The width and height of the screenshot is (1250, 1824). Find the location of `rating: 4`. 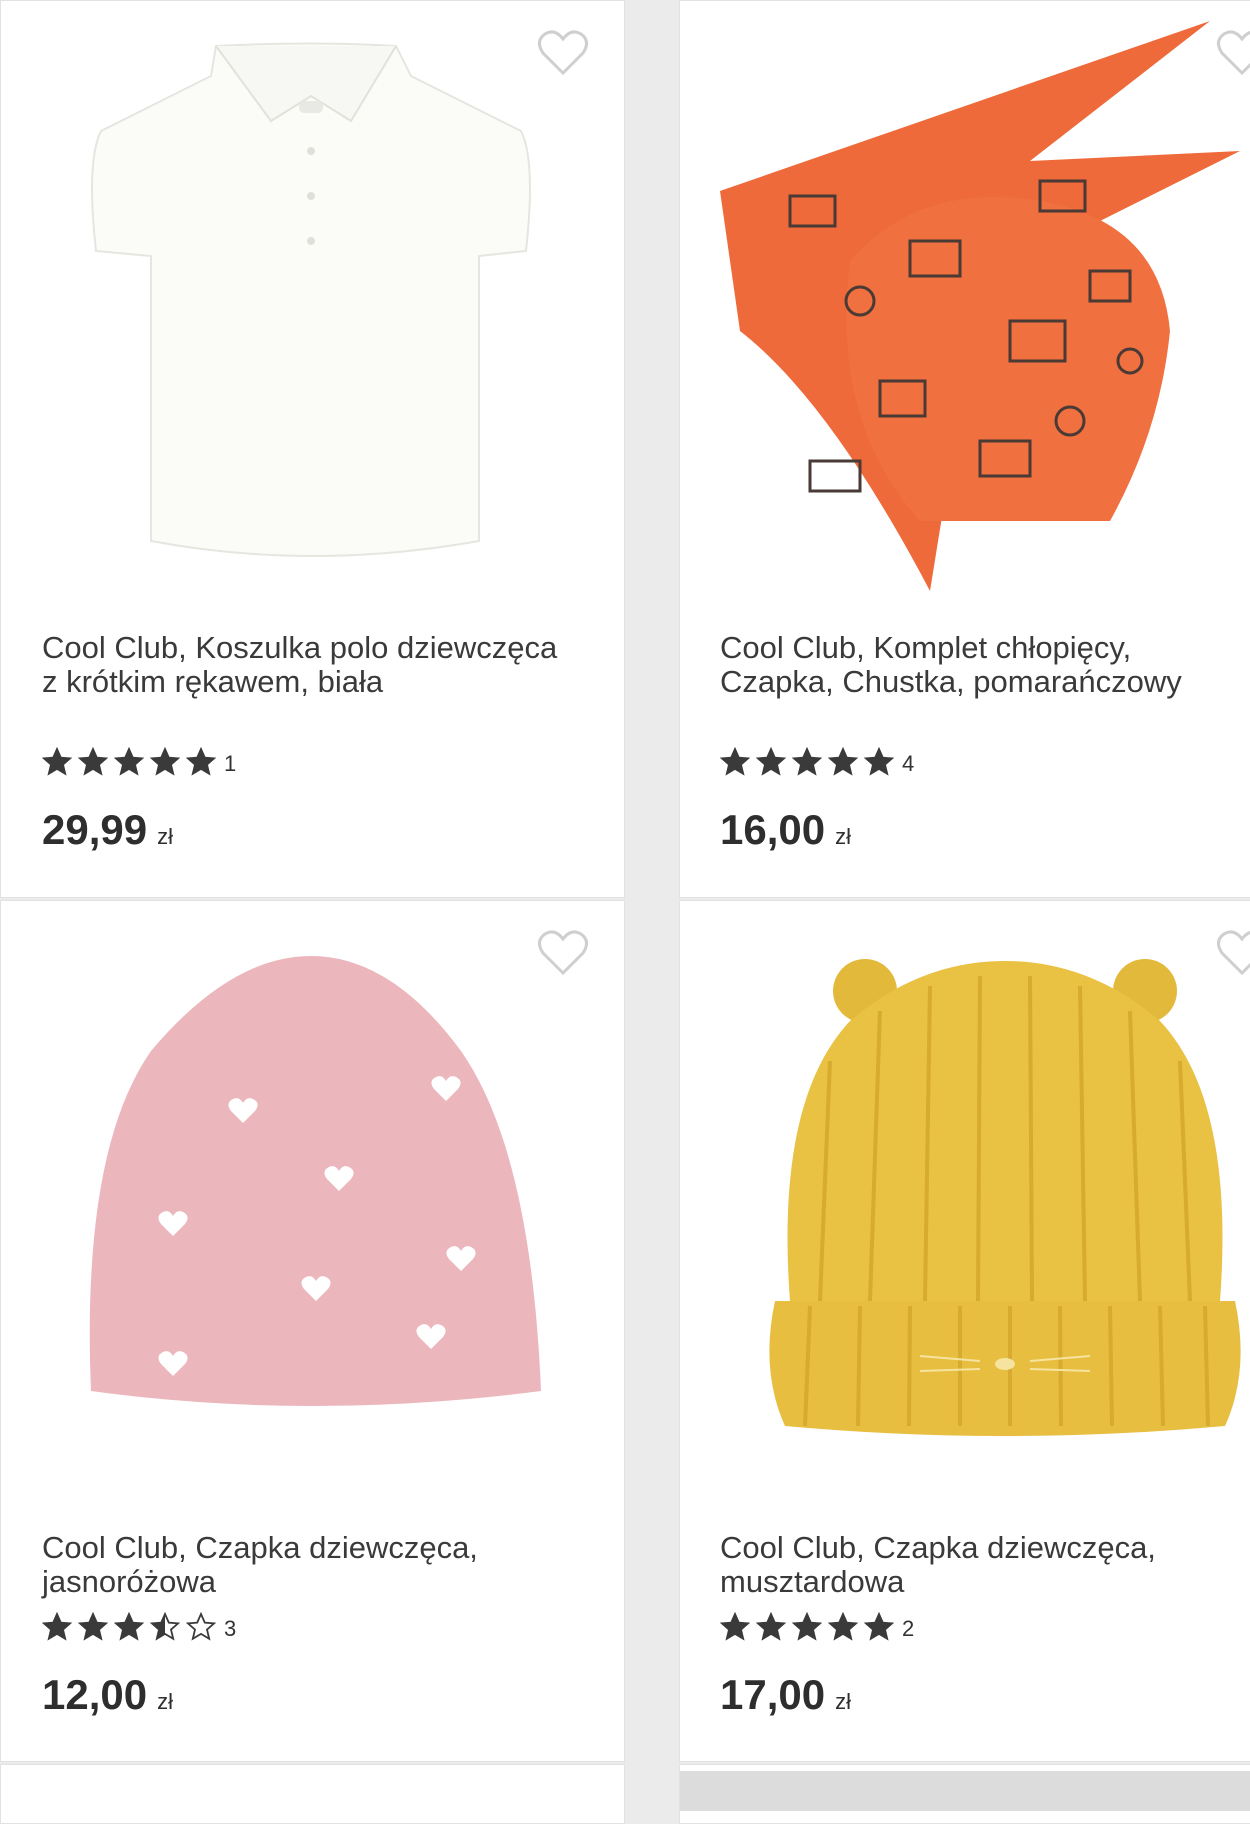

rating: 4 is located at coordinates (817, 764).